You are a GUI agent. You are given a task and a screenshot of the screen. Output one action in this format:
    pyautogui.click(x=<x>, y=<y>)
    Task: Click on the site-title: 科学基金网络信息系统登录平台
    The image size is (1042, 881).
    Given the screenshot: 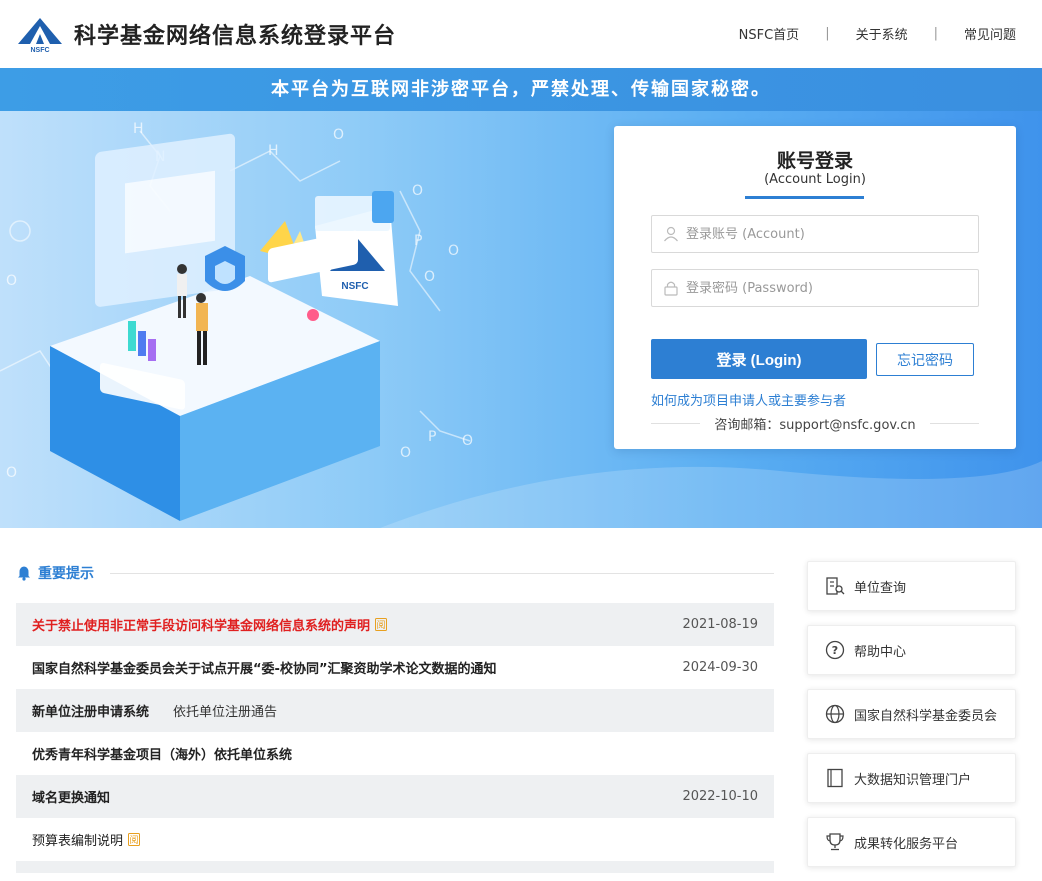 What is the action you would take?
    pyautogui.click(x=235, y=36)
    